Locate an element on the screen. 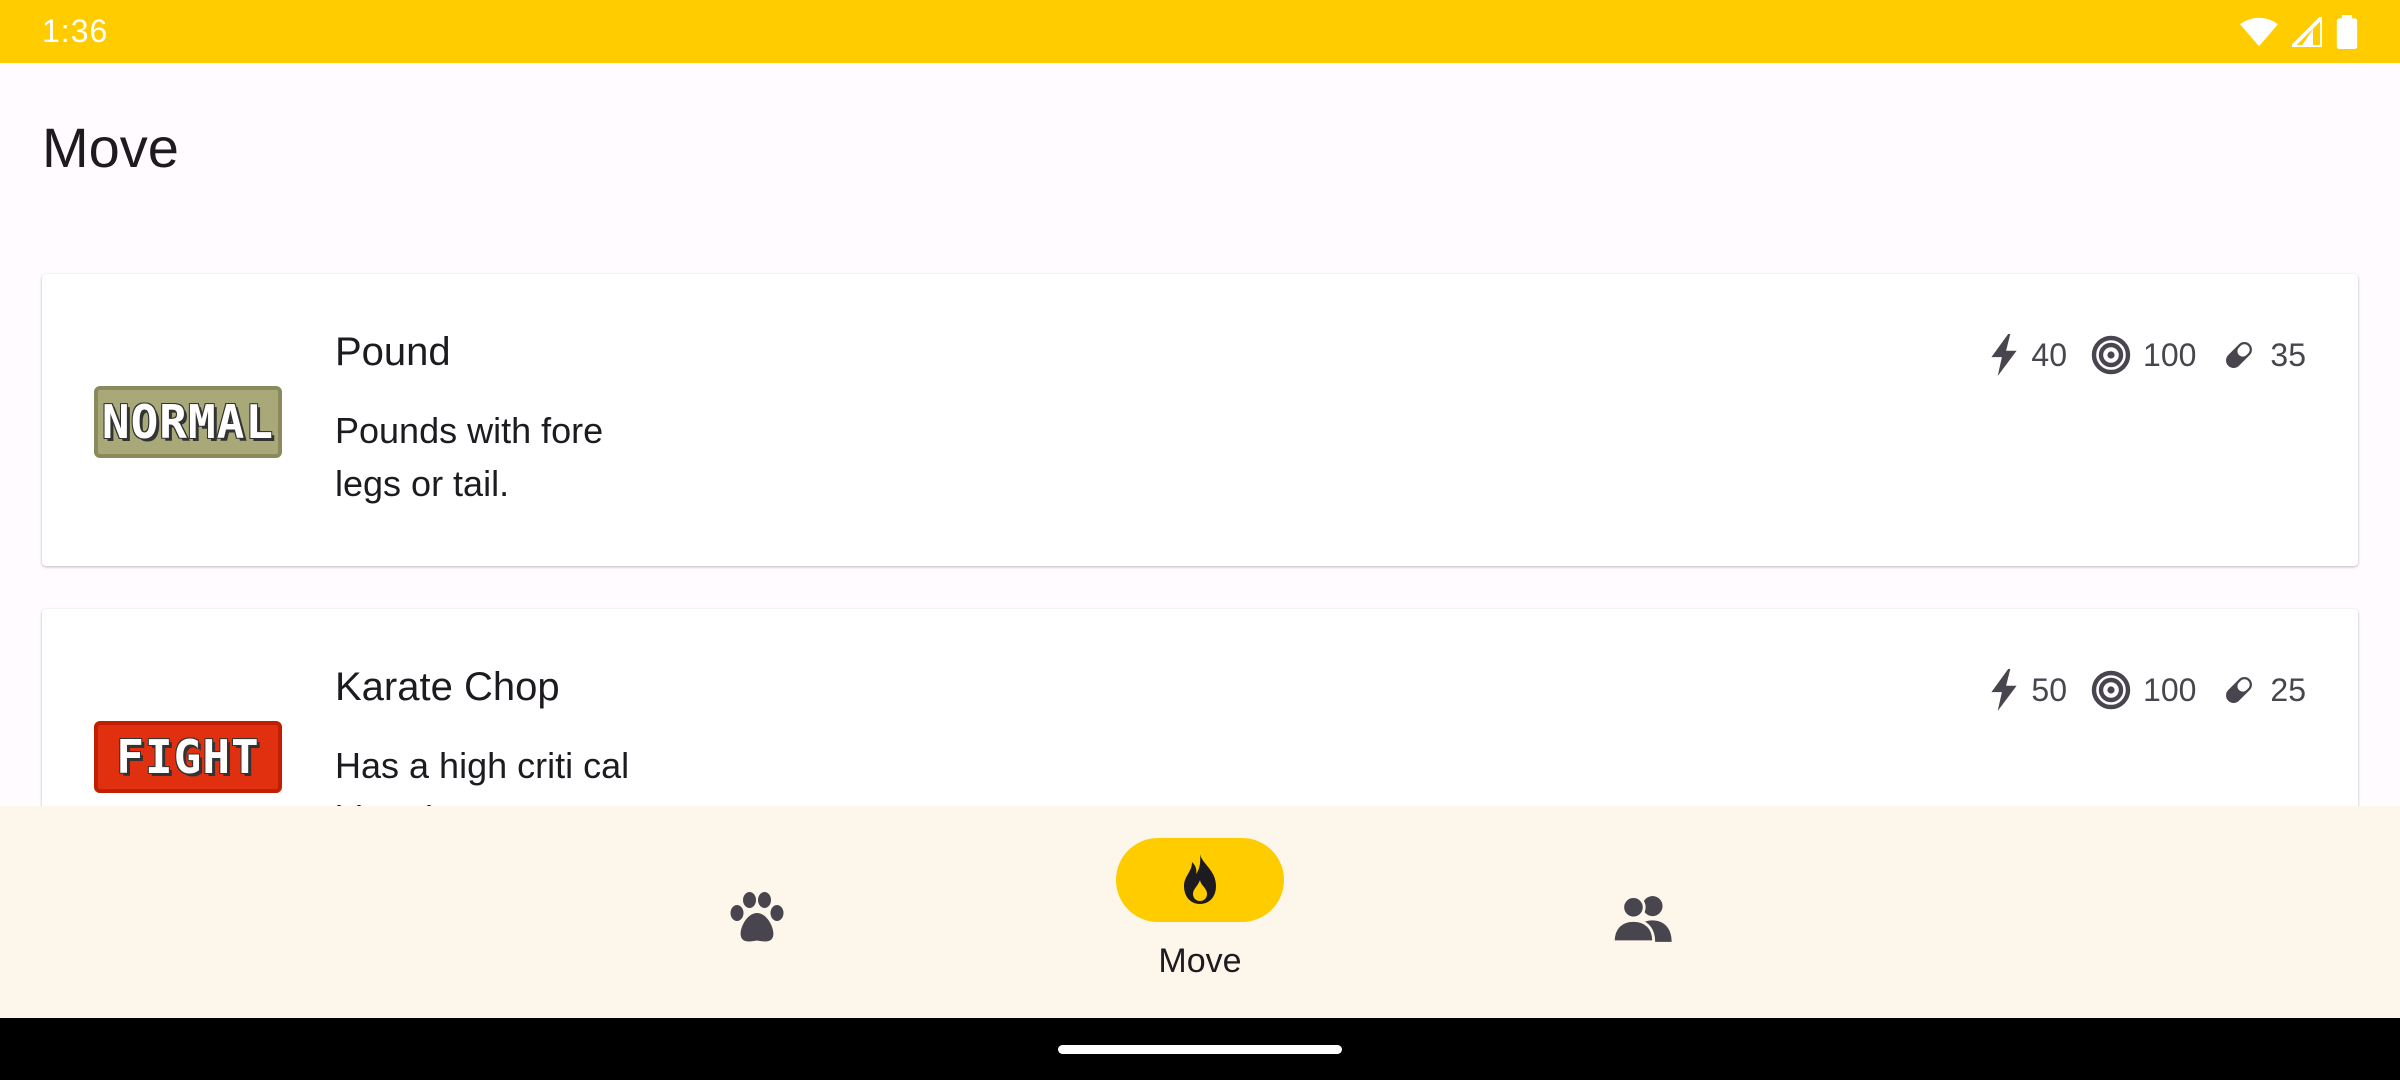 Image resolution: width=2400 pixels, height=1080 pixels. nav-active-indicator is located at coordinates (1200, 880).